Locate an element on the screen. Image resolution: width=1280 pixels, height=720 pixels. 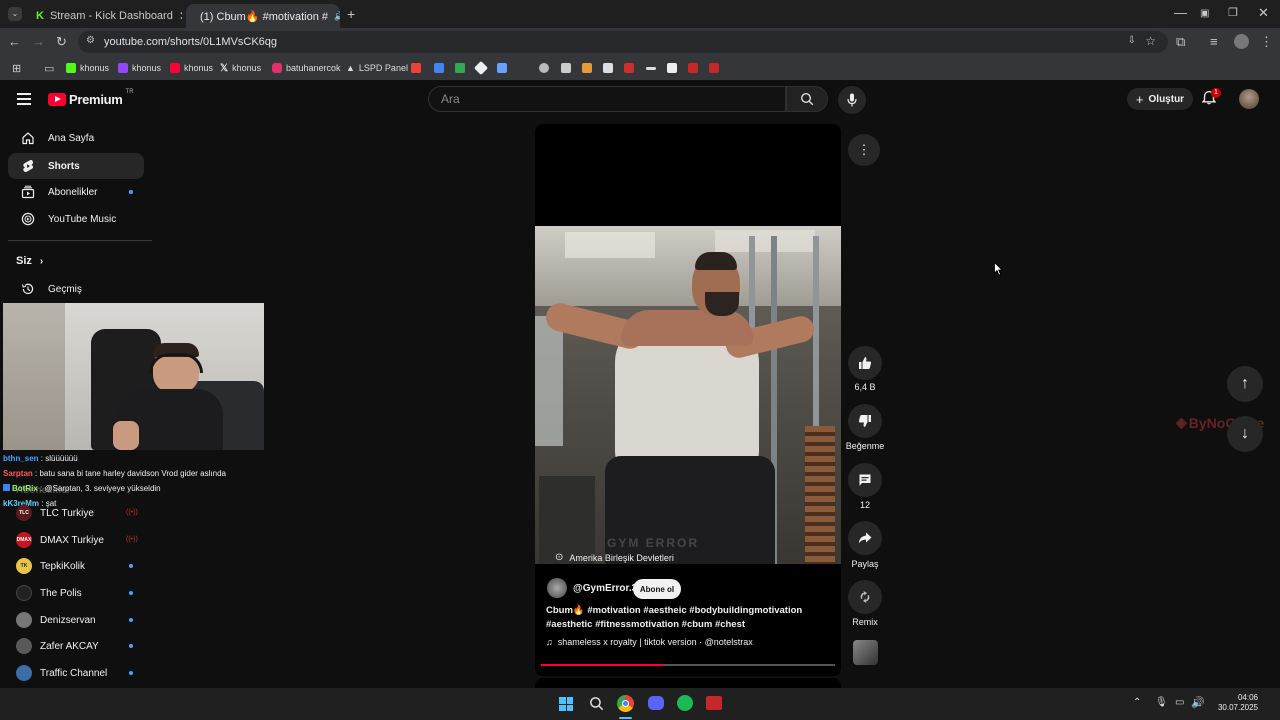
discord-icon is located at coordinates (656, 703).